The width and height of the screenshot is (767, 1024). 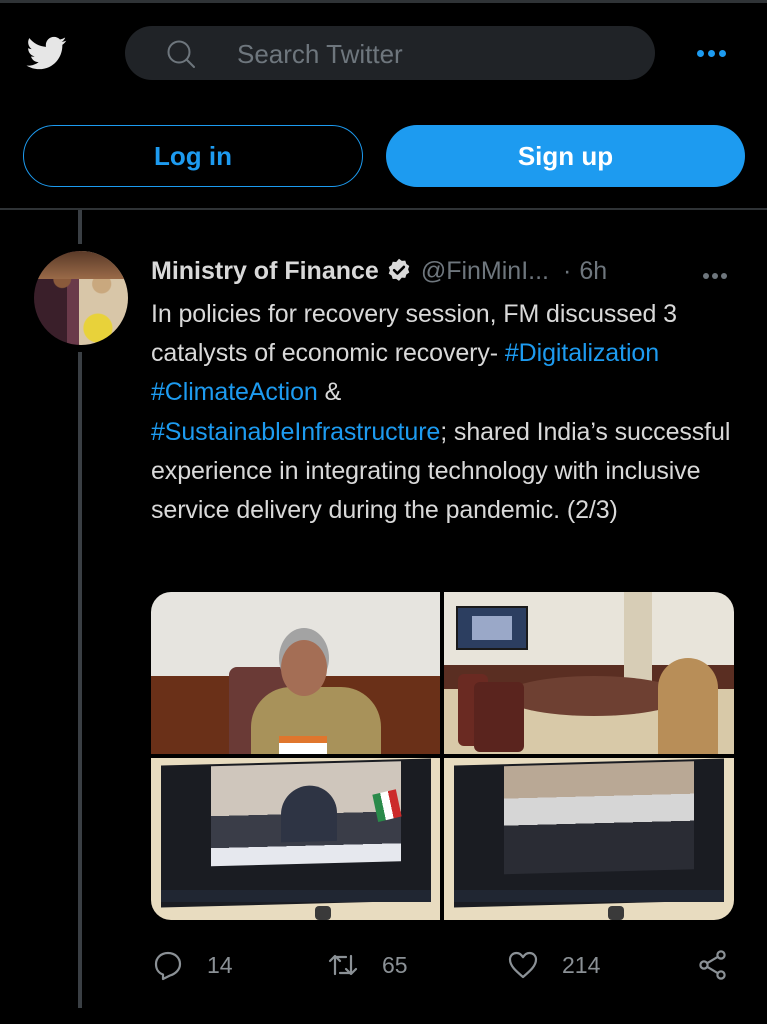 What do you see at coordinates (523, 965) in the screenshot?
I see `heart-icon` at bounding box center [523, 965].